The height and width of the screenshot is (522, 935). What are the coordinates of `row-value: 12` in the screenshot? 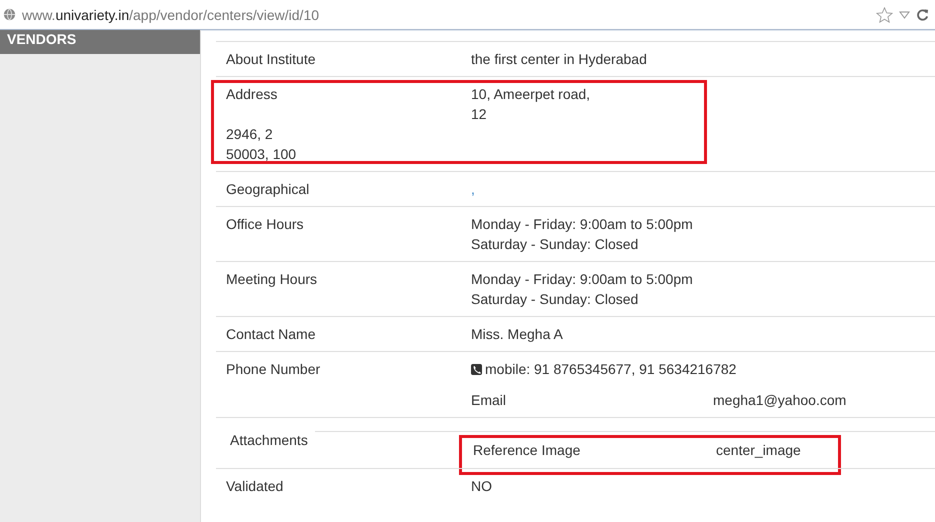 It's located at (479, 114).